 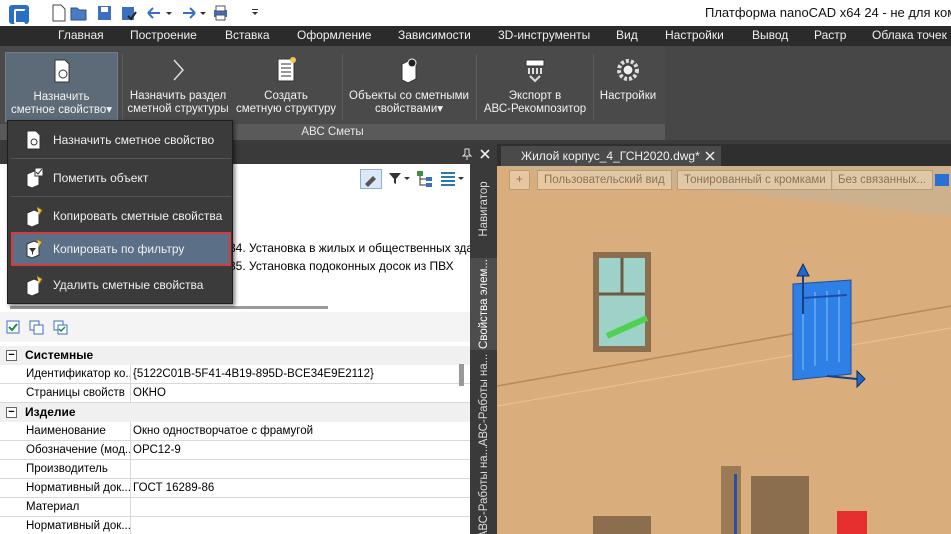 What do you see at coordinates (77, 393) in the screenshot?
I see `property-label: Страницы свойств` at bounding box center [77, 393].